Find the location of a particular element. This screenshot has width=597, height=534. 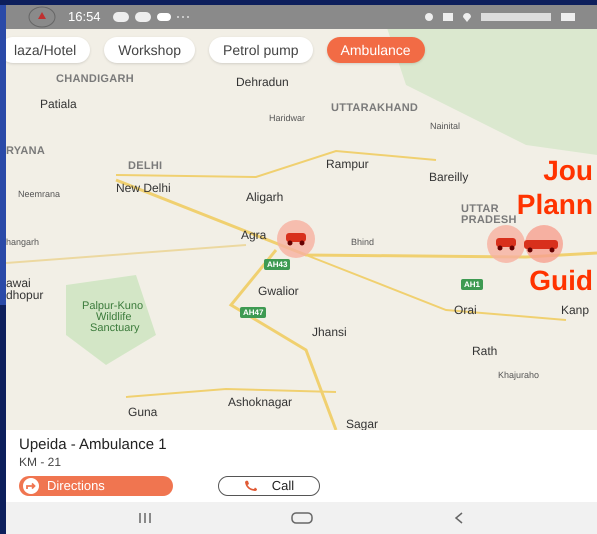

map-place-label: Gwalior is located at coordinates (278, 291).